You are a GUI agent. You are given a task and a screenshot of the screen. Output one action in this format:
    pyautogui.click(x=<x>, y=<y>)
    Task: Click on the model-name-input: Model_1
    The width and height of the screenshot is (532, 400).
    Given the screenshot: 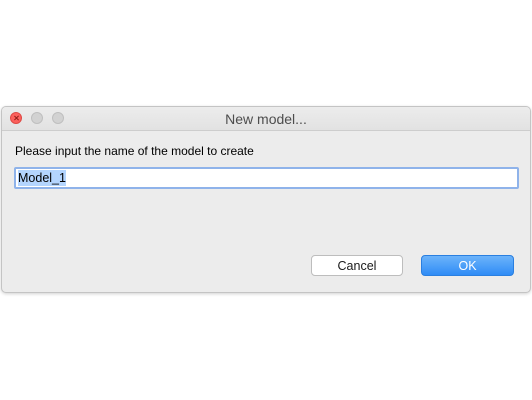 What is the action you would take?
    pyautogui.click(x=266, y=178)
    